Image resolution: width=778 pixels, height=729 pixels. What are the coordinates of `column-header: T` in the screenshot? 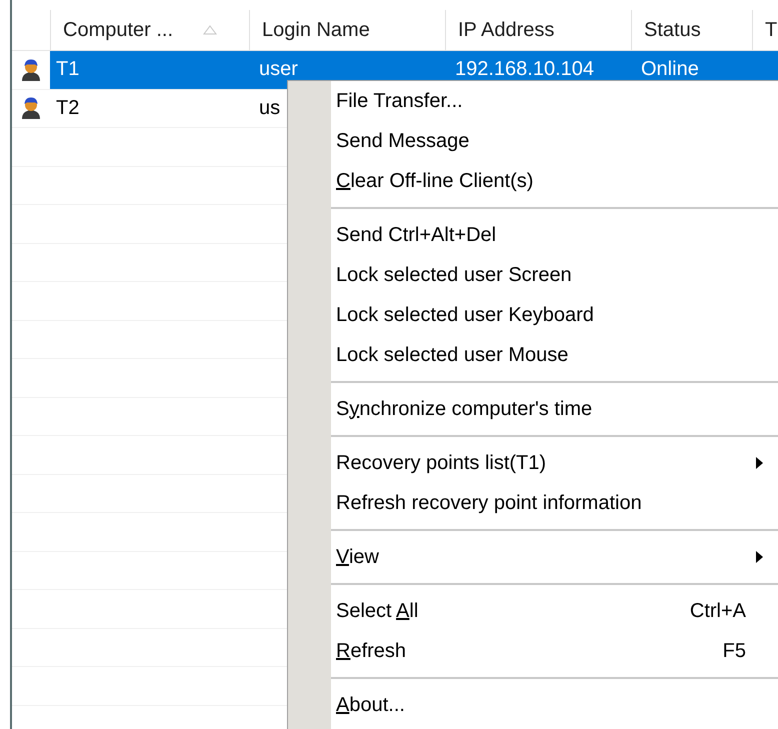 It's located at (771, 30).